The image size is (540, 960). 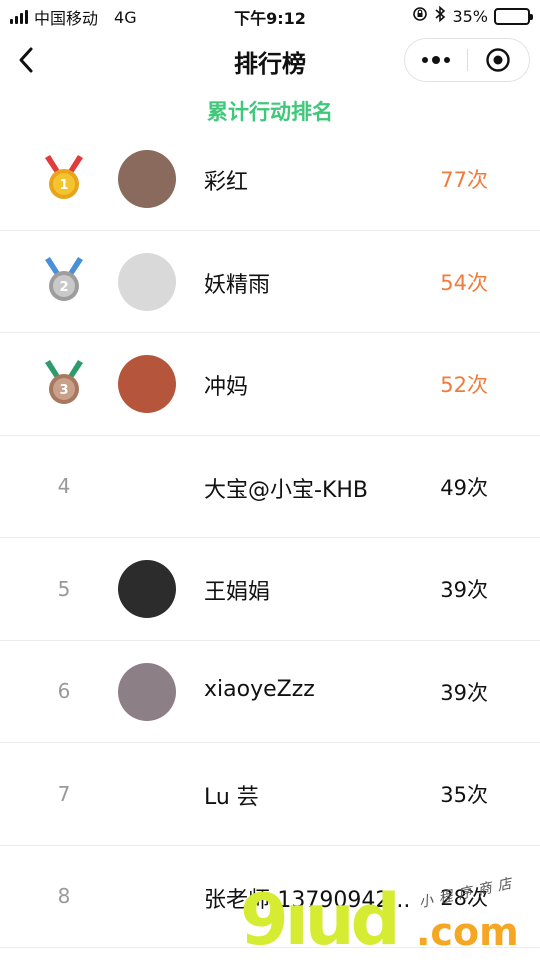 I want to click on rank-cell: 8, so click(x=64, y=897).